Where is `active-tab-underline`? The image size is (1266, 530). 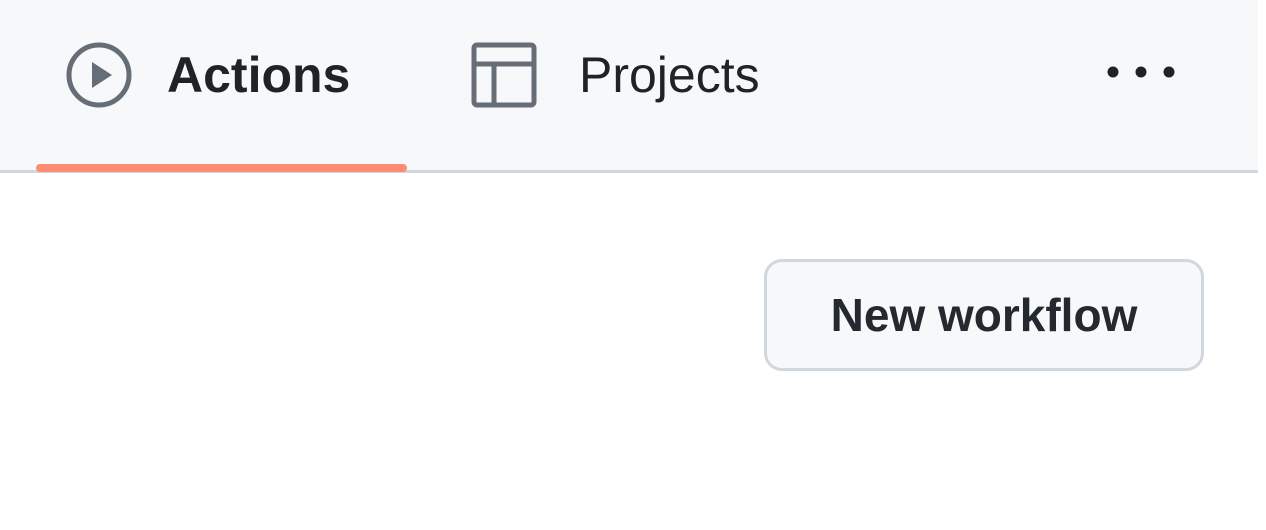 active-tab-underline is located at coordinates (221, 168).